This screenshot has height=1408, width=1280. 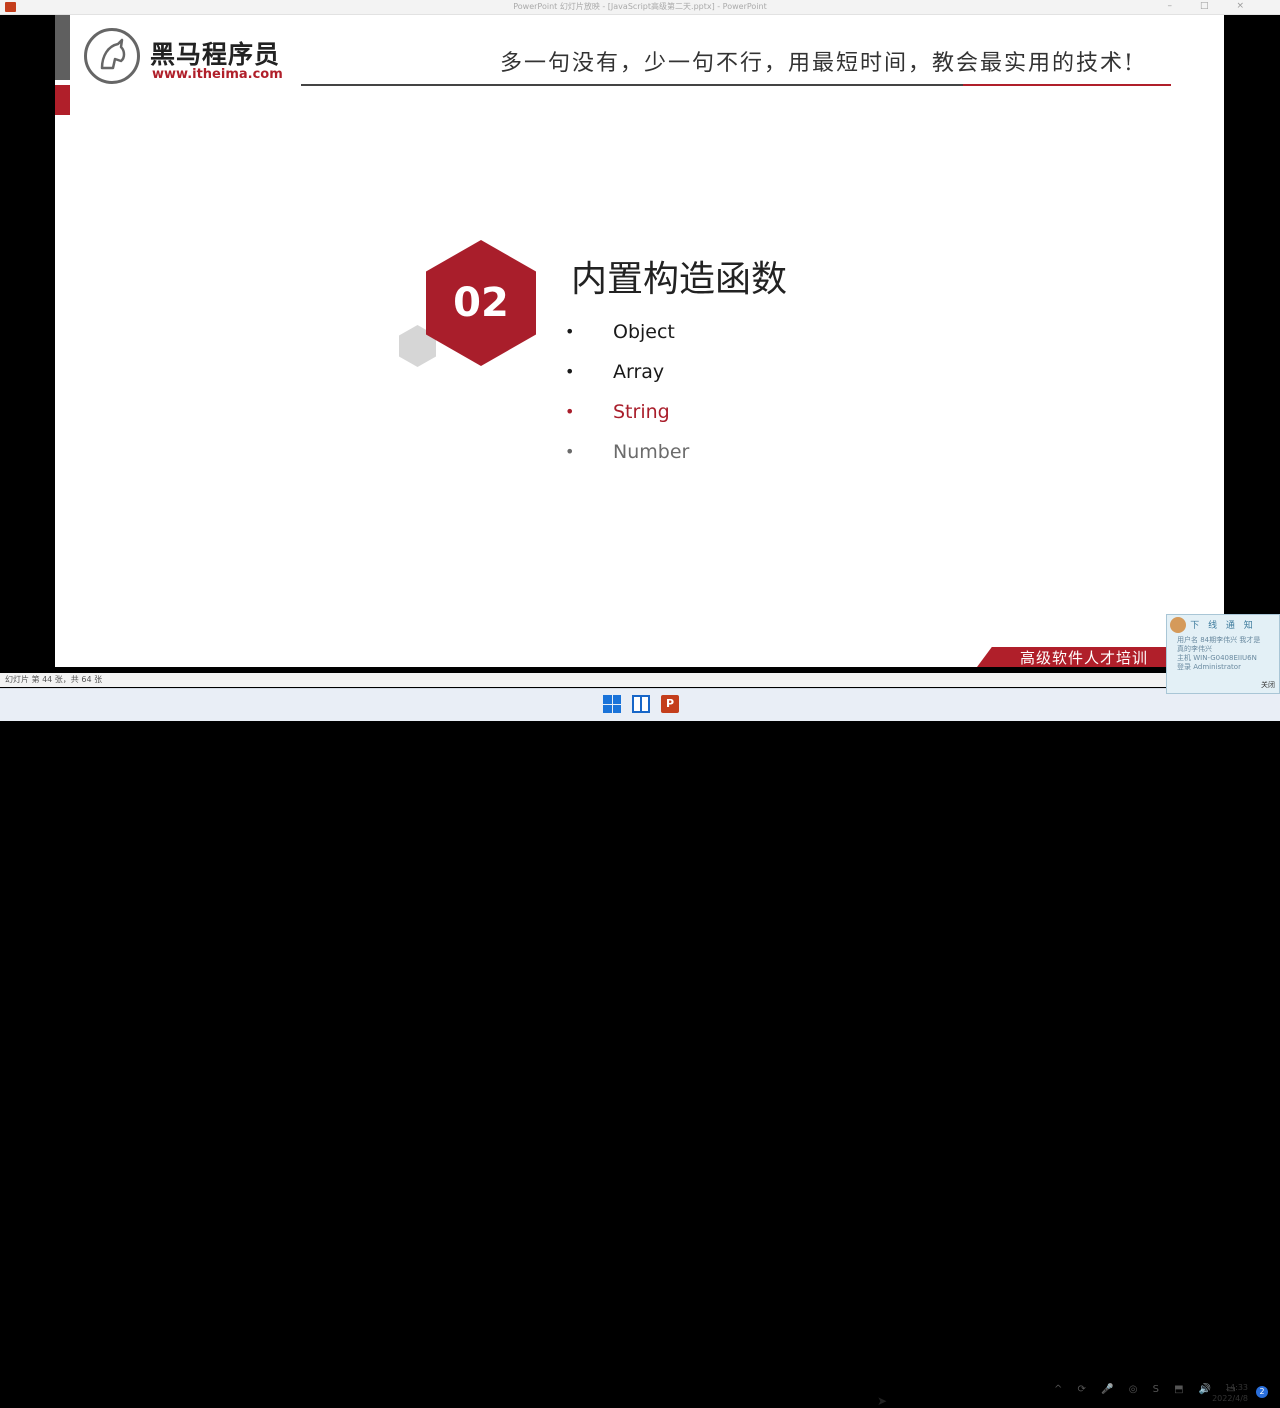 I want to click on popup-line: 登录 Administrator, so click(x=1209, y=667).